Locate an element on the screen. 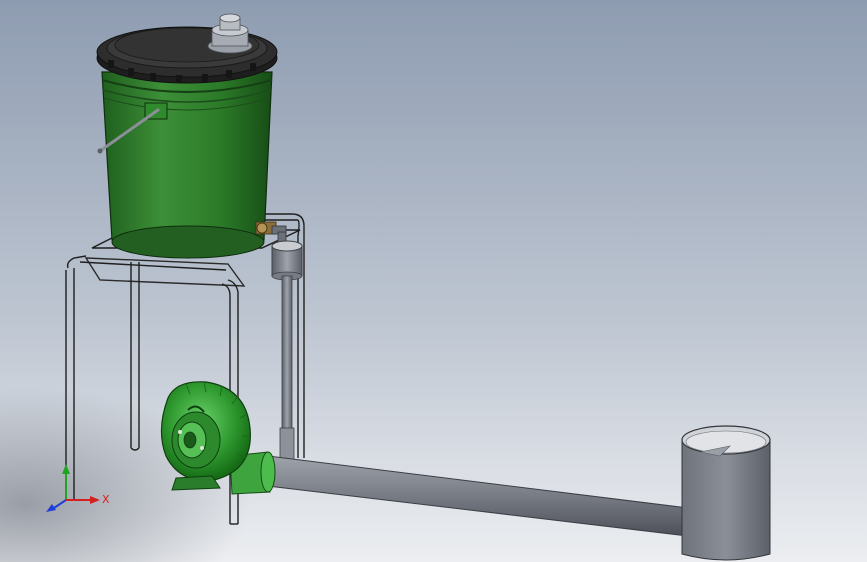  outlet-container is located at coordinates (726, 493).